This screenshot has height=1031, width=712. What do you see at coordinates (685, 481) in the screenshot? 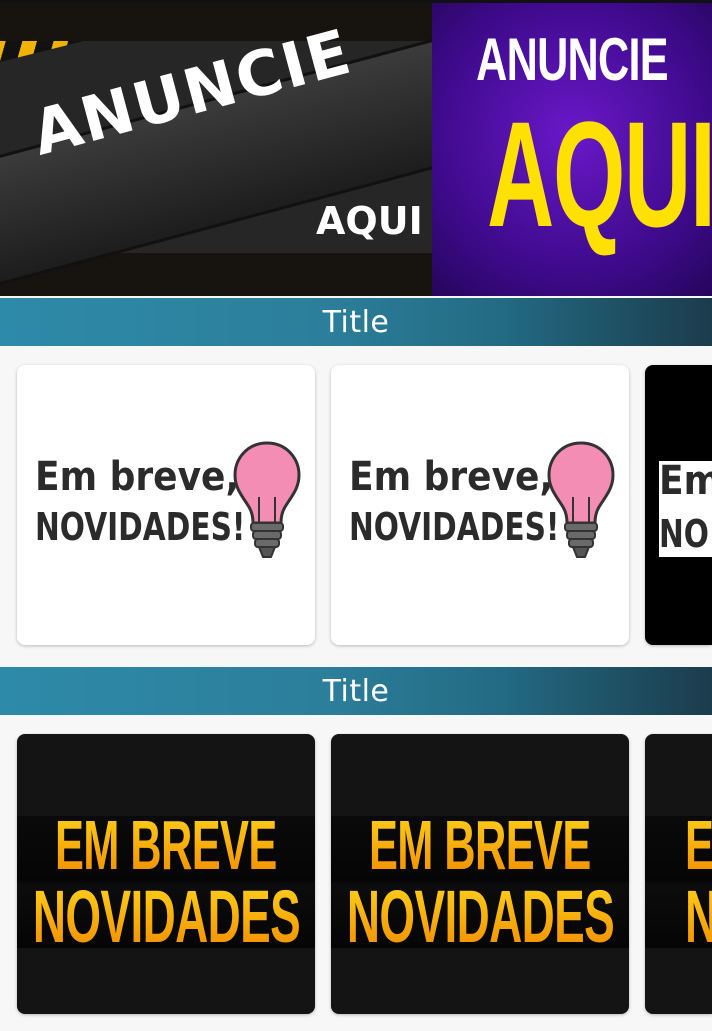
I see `card-line1: Em` at bounding box center [685, 481].